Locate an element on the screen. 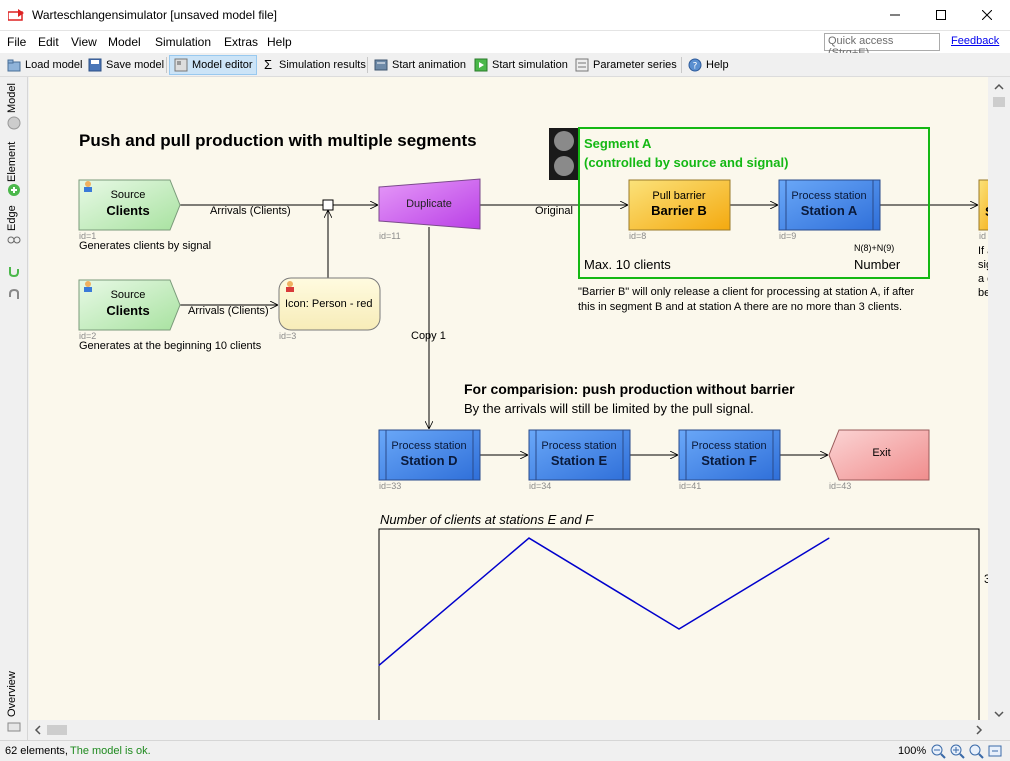 The width and height of the screenshot is (1010, 761). feedback-link: Feedback is located at coordinates (975, 41).